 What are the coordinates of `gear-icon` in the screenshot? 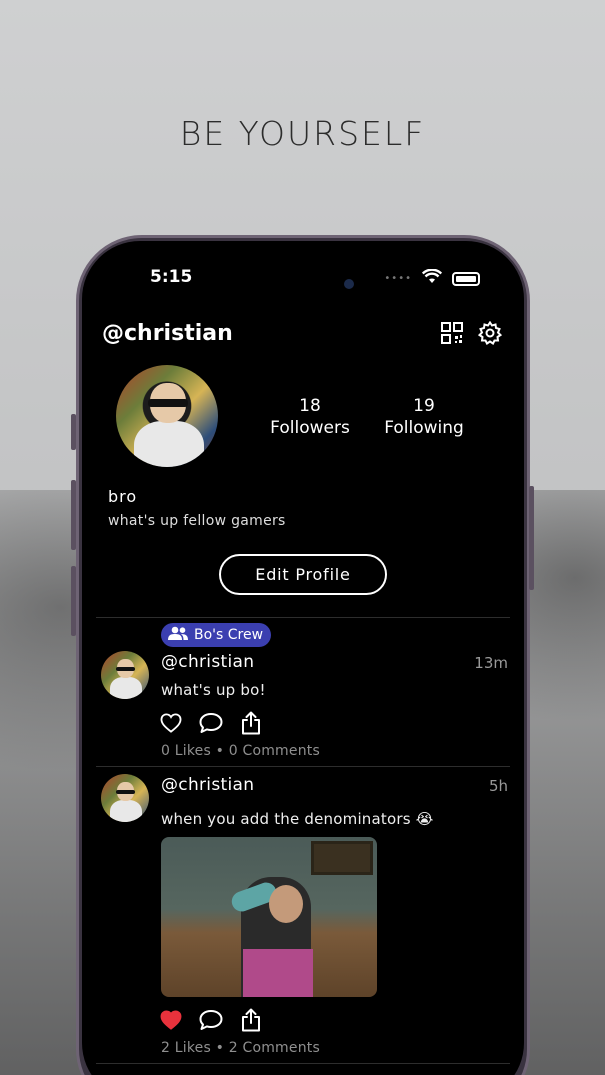 It's located at (490, 333).